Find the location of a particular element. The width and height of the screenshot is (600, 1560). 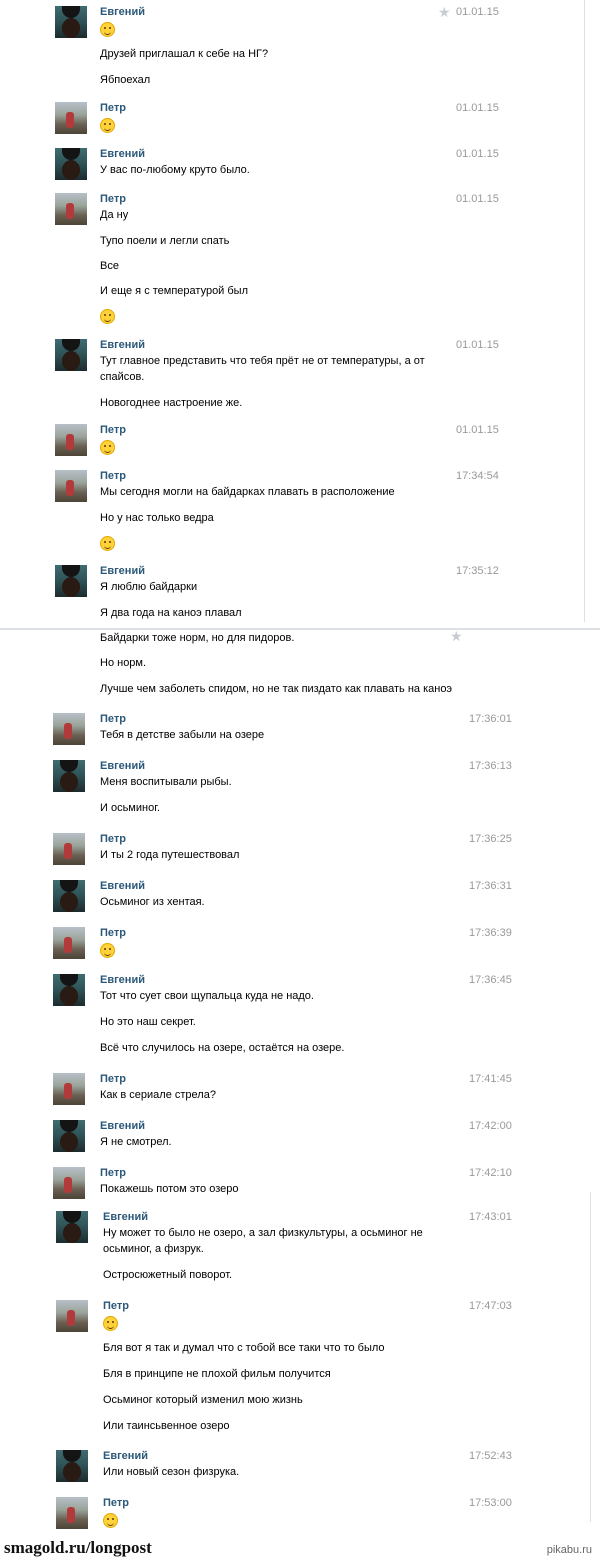

message-text: И ты 2 года путешествовал is located at coordinates (170, 855).